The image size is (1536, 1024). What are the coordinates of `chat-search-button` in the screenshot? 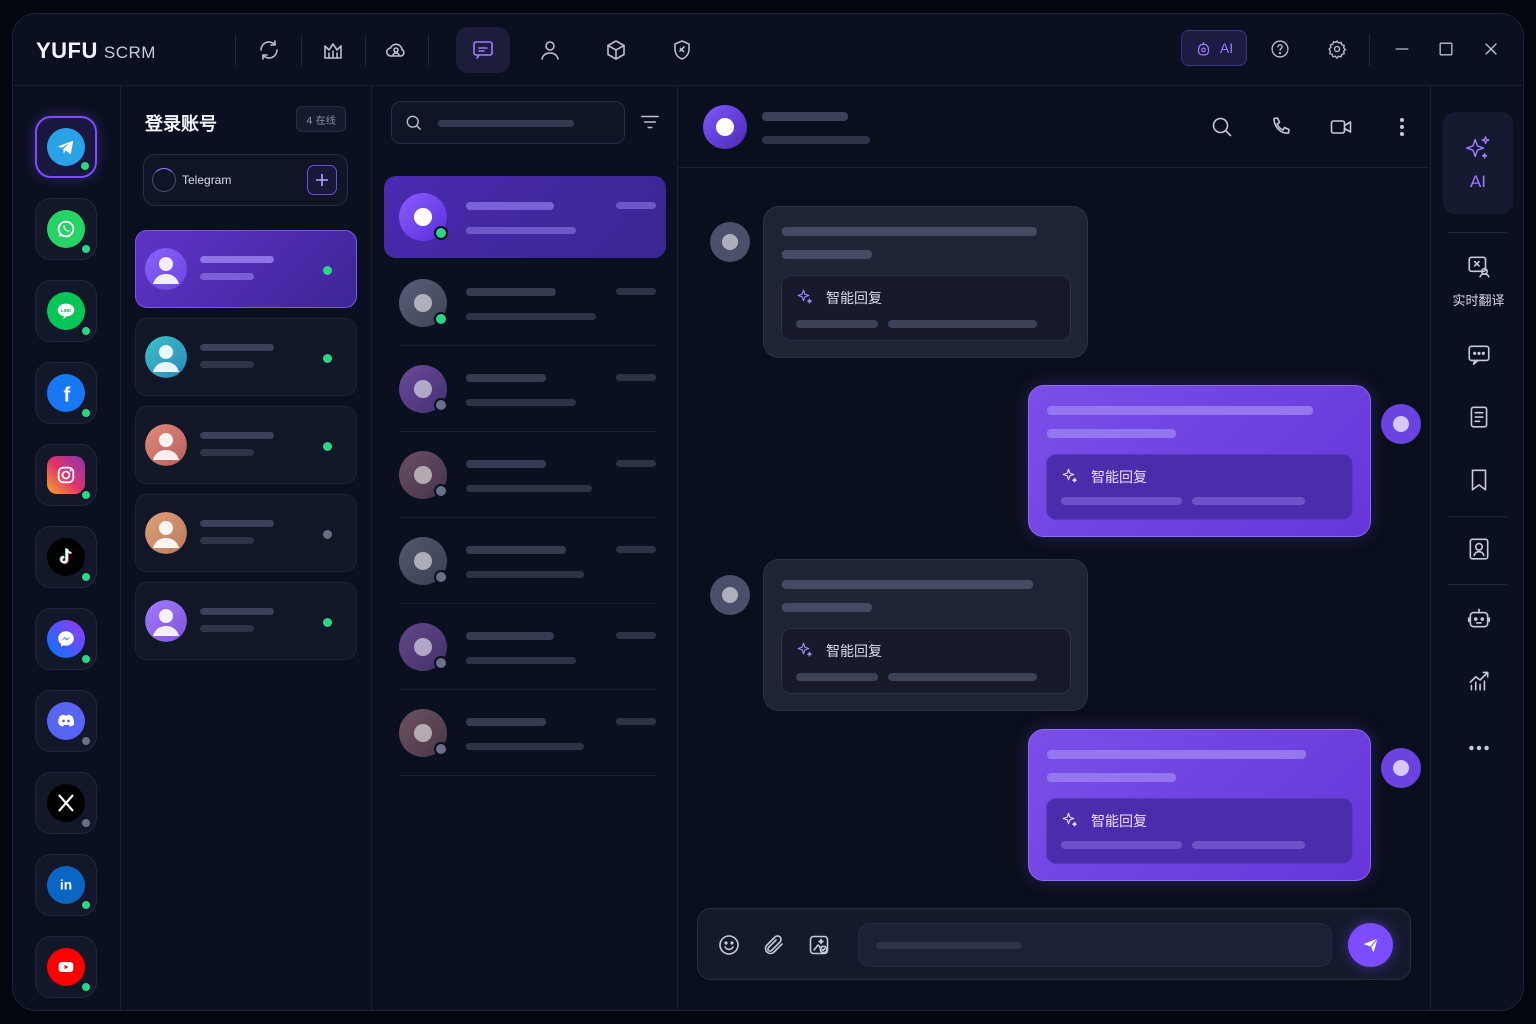 It's located at (1222, 127).